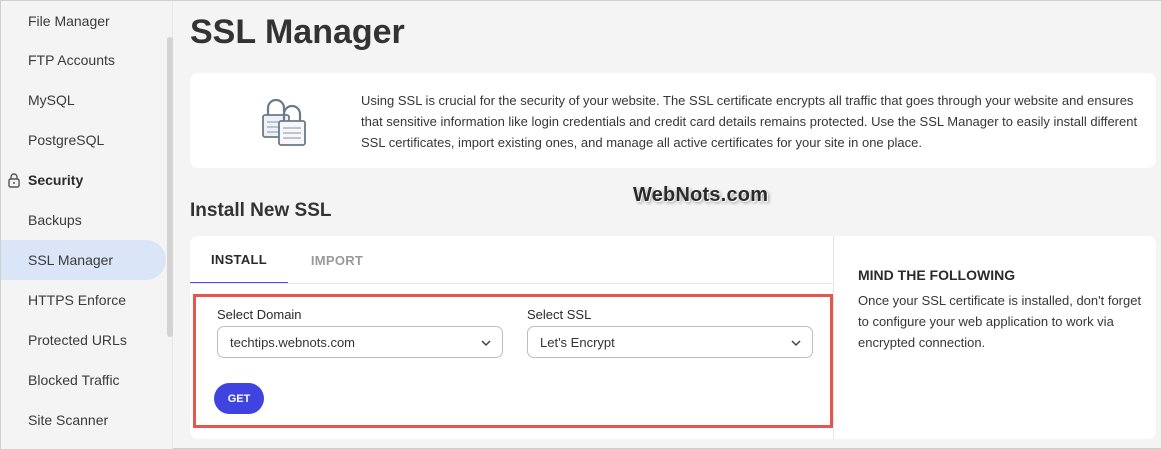 This screenshot has width=1162, height=449. I want to click on sidebar-item-label: Protected URLs, so click(77, 340).